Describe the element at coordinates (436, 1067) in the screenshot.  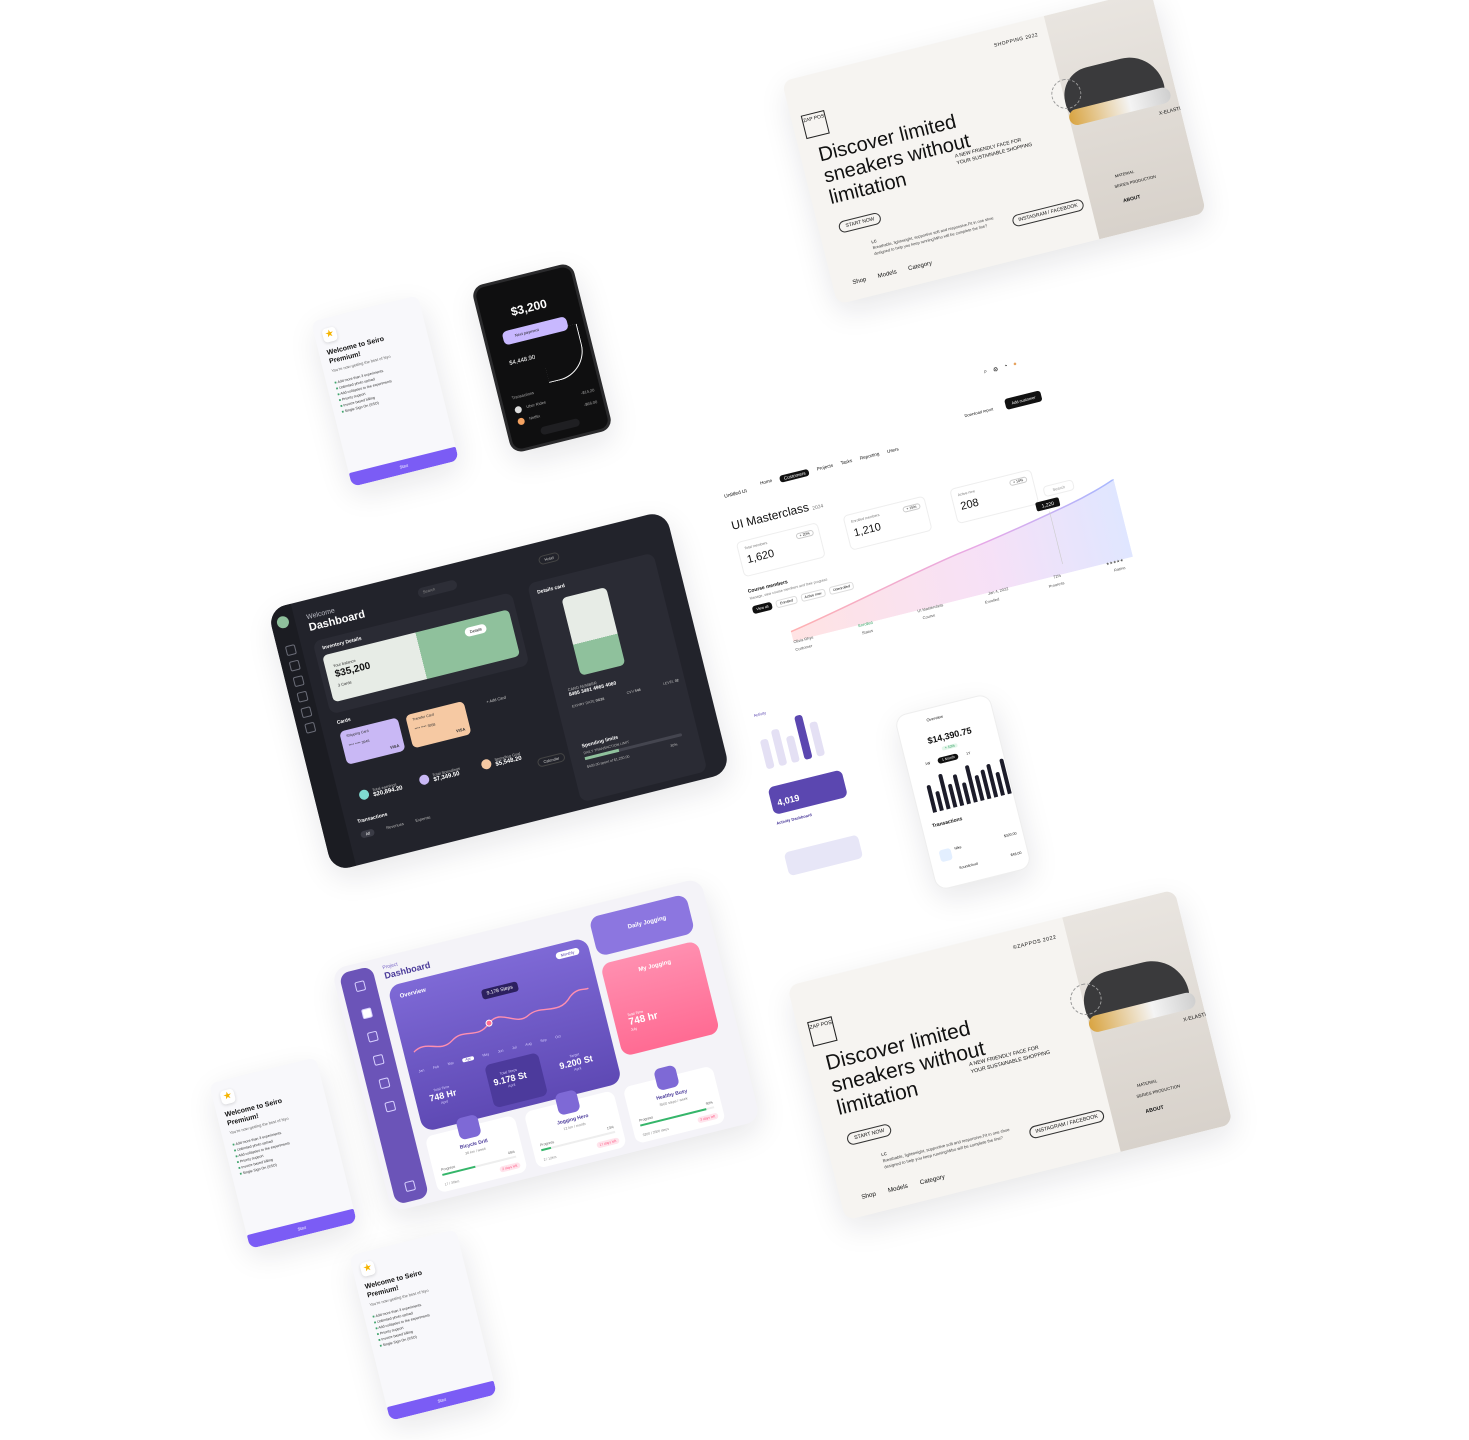
I see `month: Feb` at that location.